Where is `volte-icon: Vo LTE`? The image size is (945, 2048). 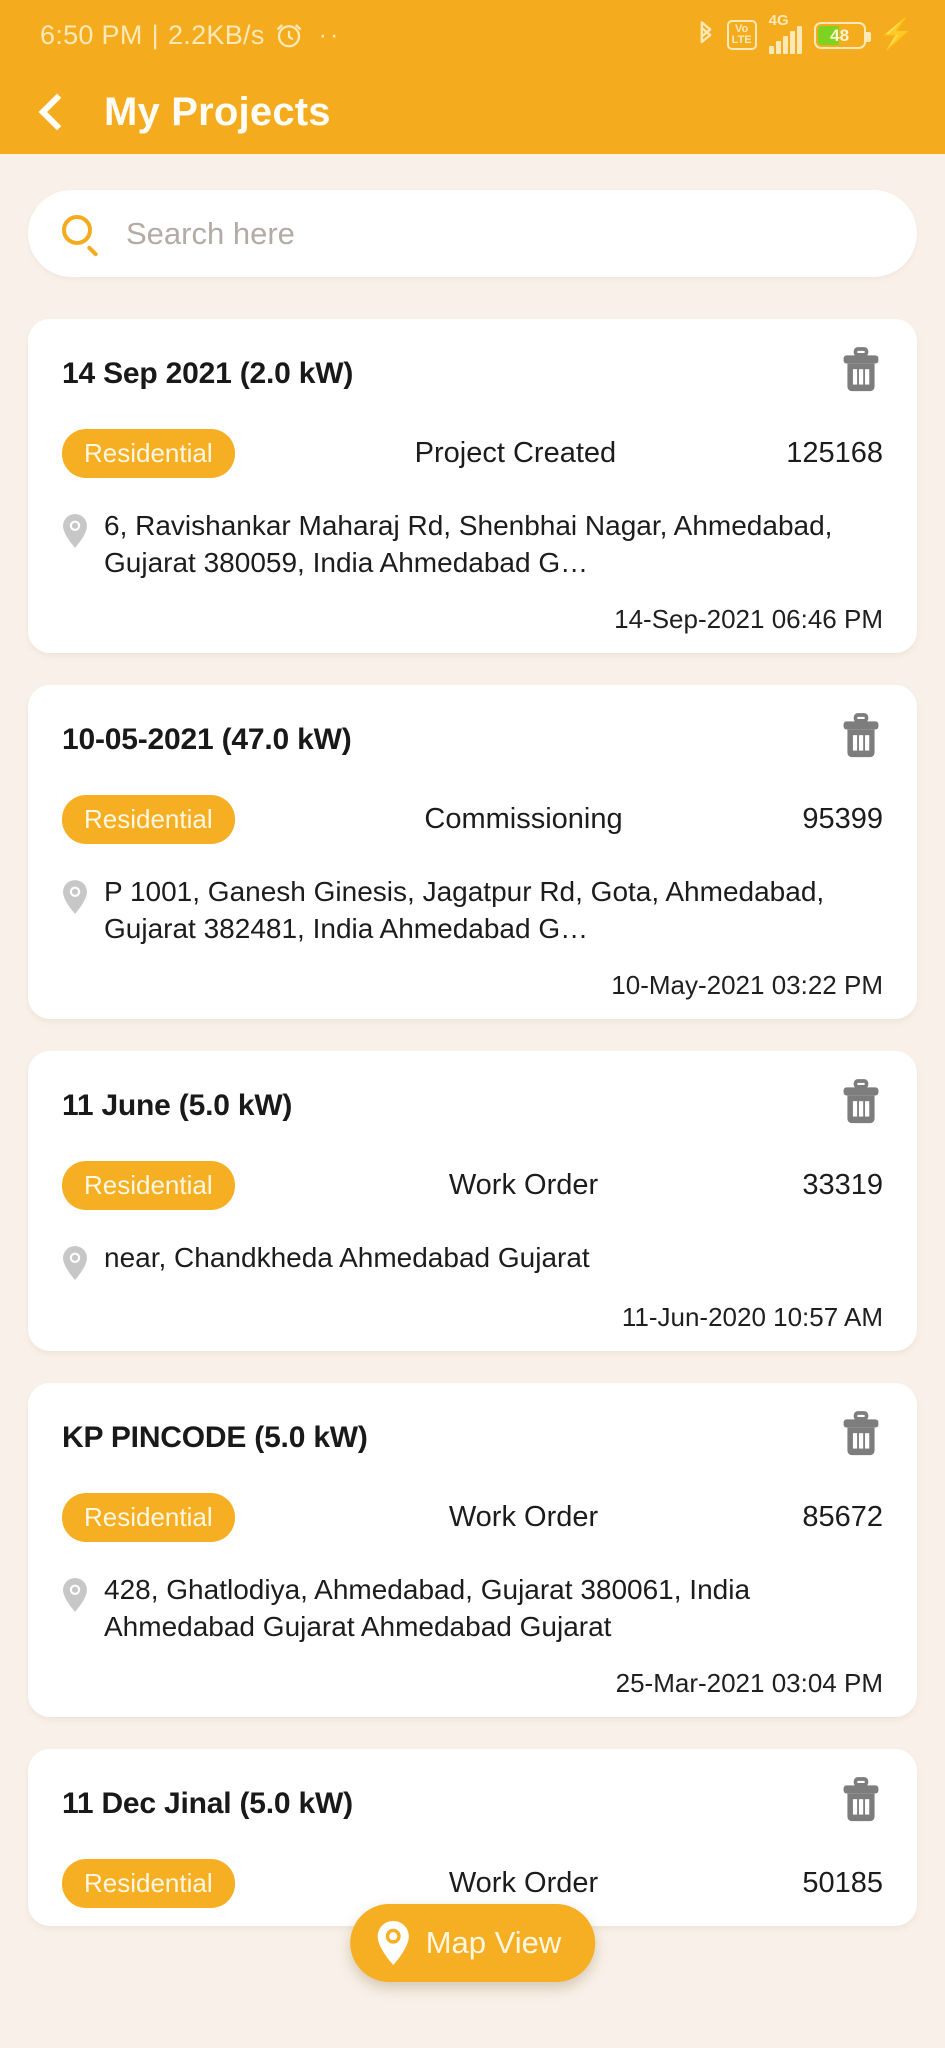 volte-icon: Vo LTE is located at coordinates (741, 35).